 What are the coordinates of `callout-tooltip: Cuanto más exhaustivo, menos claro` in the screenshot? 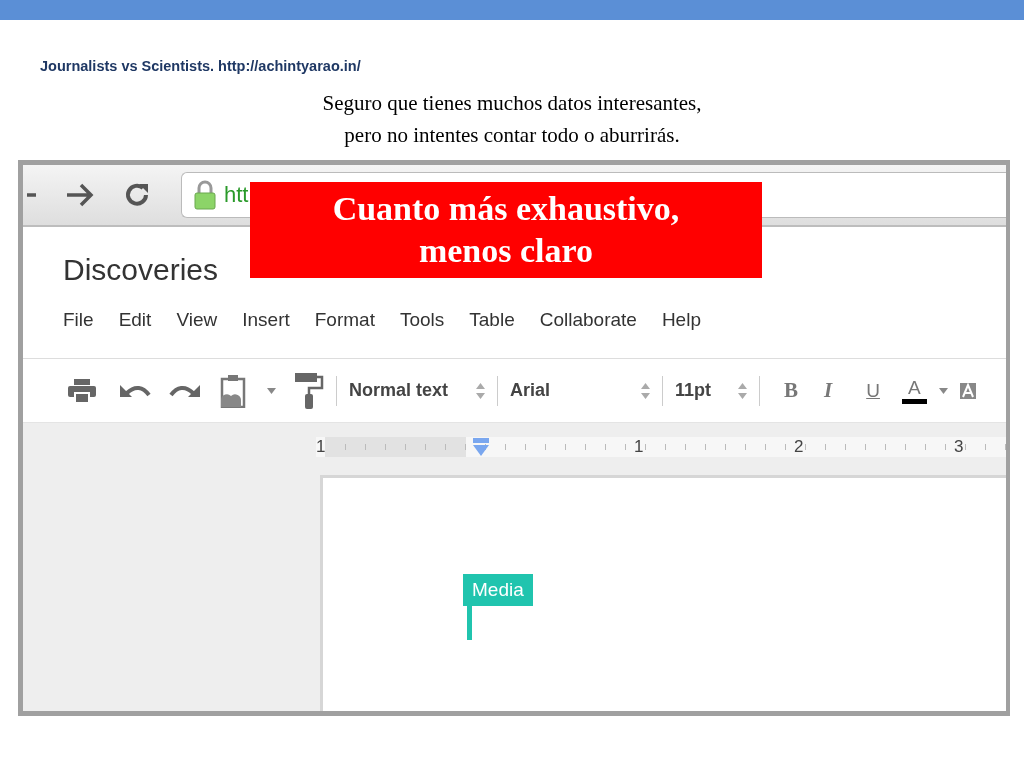 It's located at (506, 230).